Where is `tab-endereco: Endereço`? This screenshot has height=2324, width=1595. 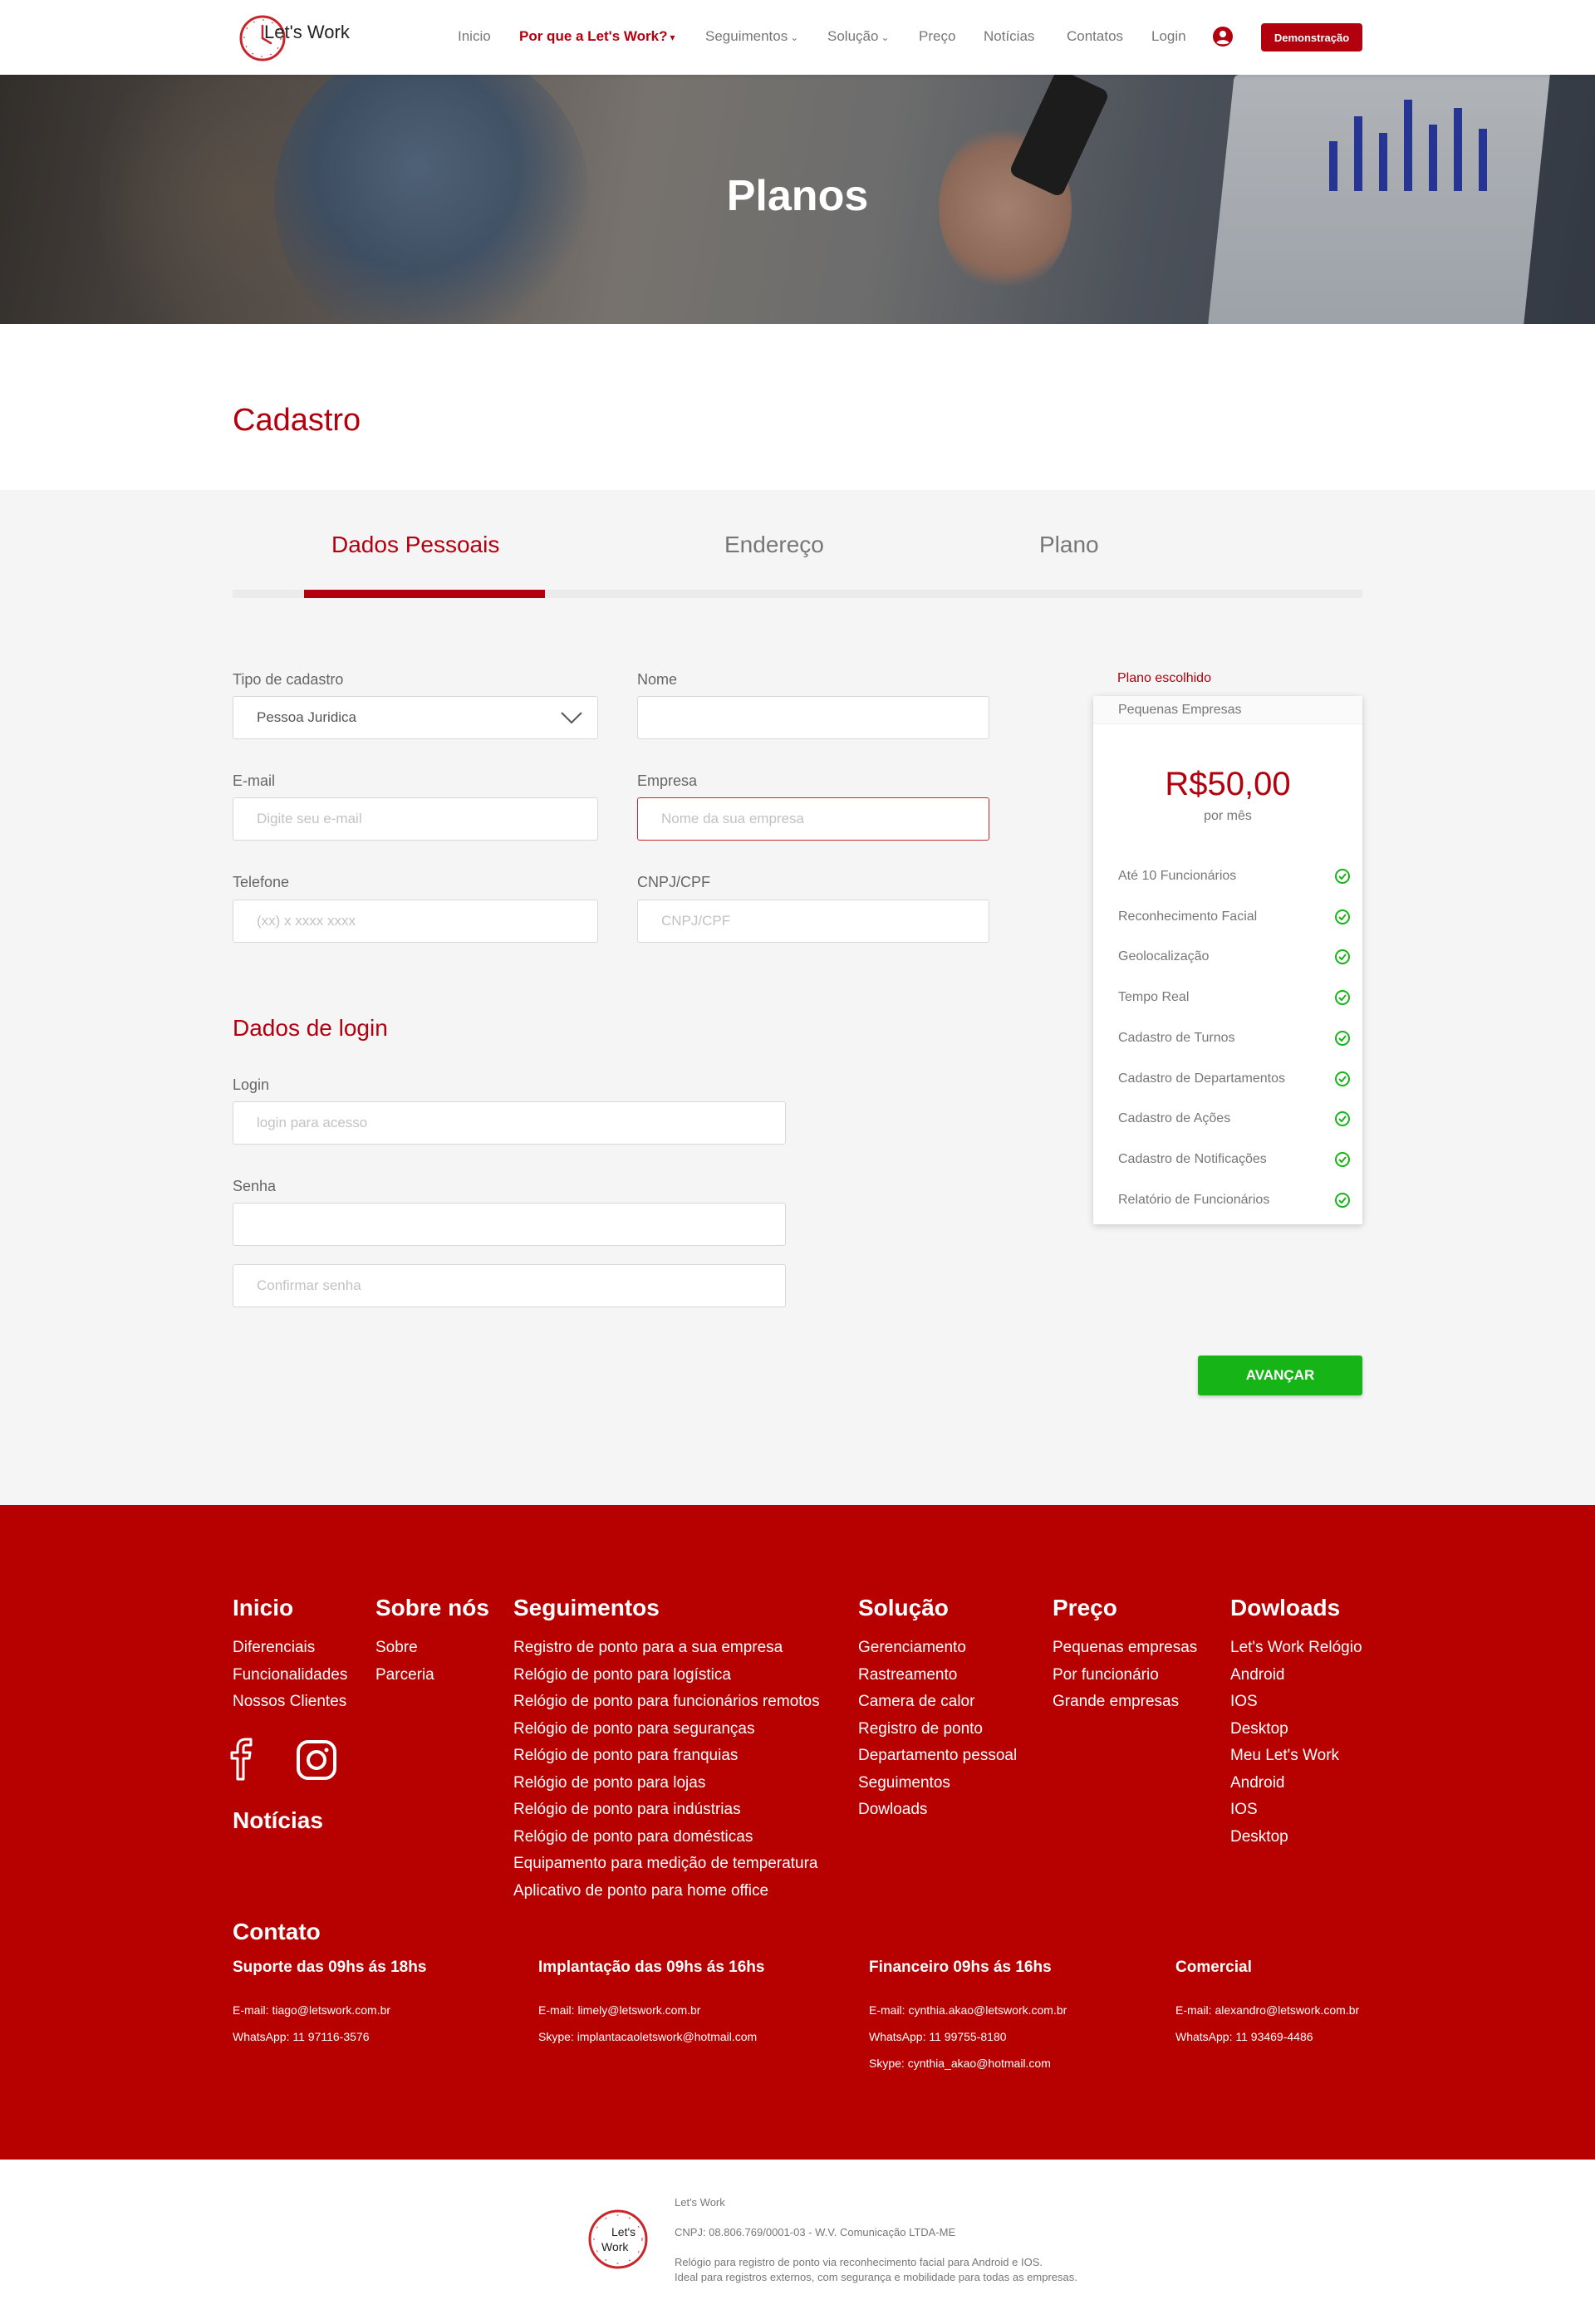 tab-endereco: Endereço is located at coordinates (774, 545).